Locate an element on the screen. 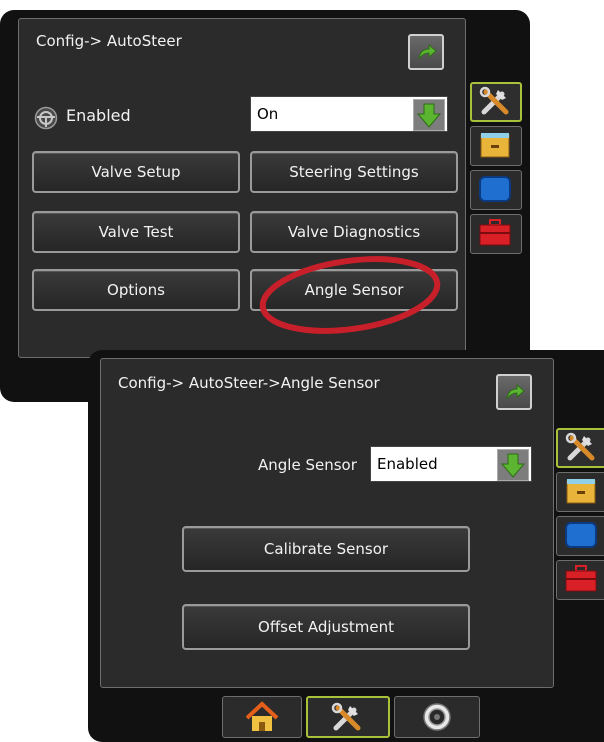 The height and width of the screenshot is (742, 604). enabled-dropdown-value: On is located at coordinates (268, 114).